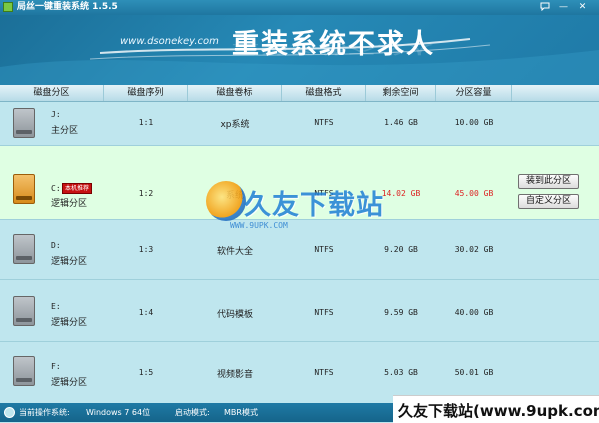  What do you see at coordinates (56, 245) in the screenshot?
I see `drive-letter: D:` at bounding box center [56, 245].